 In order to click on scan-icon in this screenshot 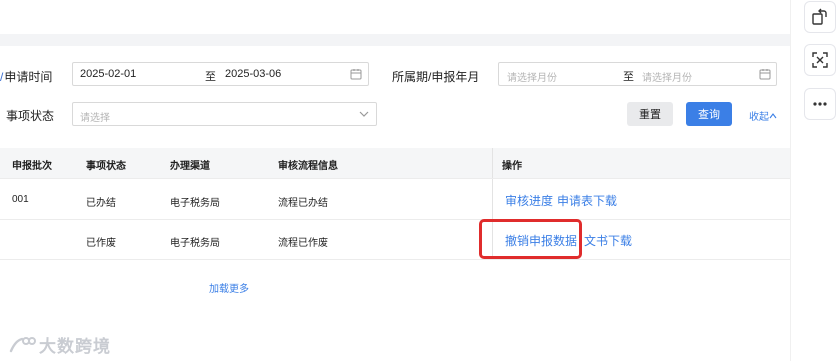, I will do `click(820, 60)`.